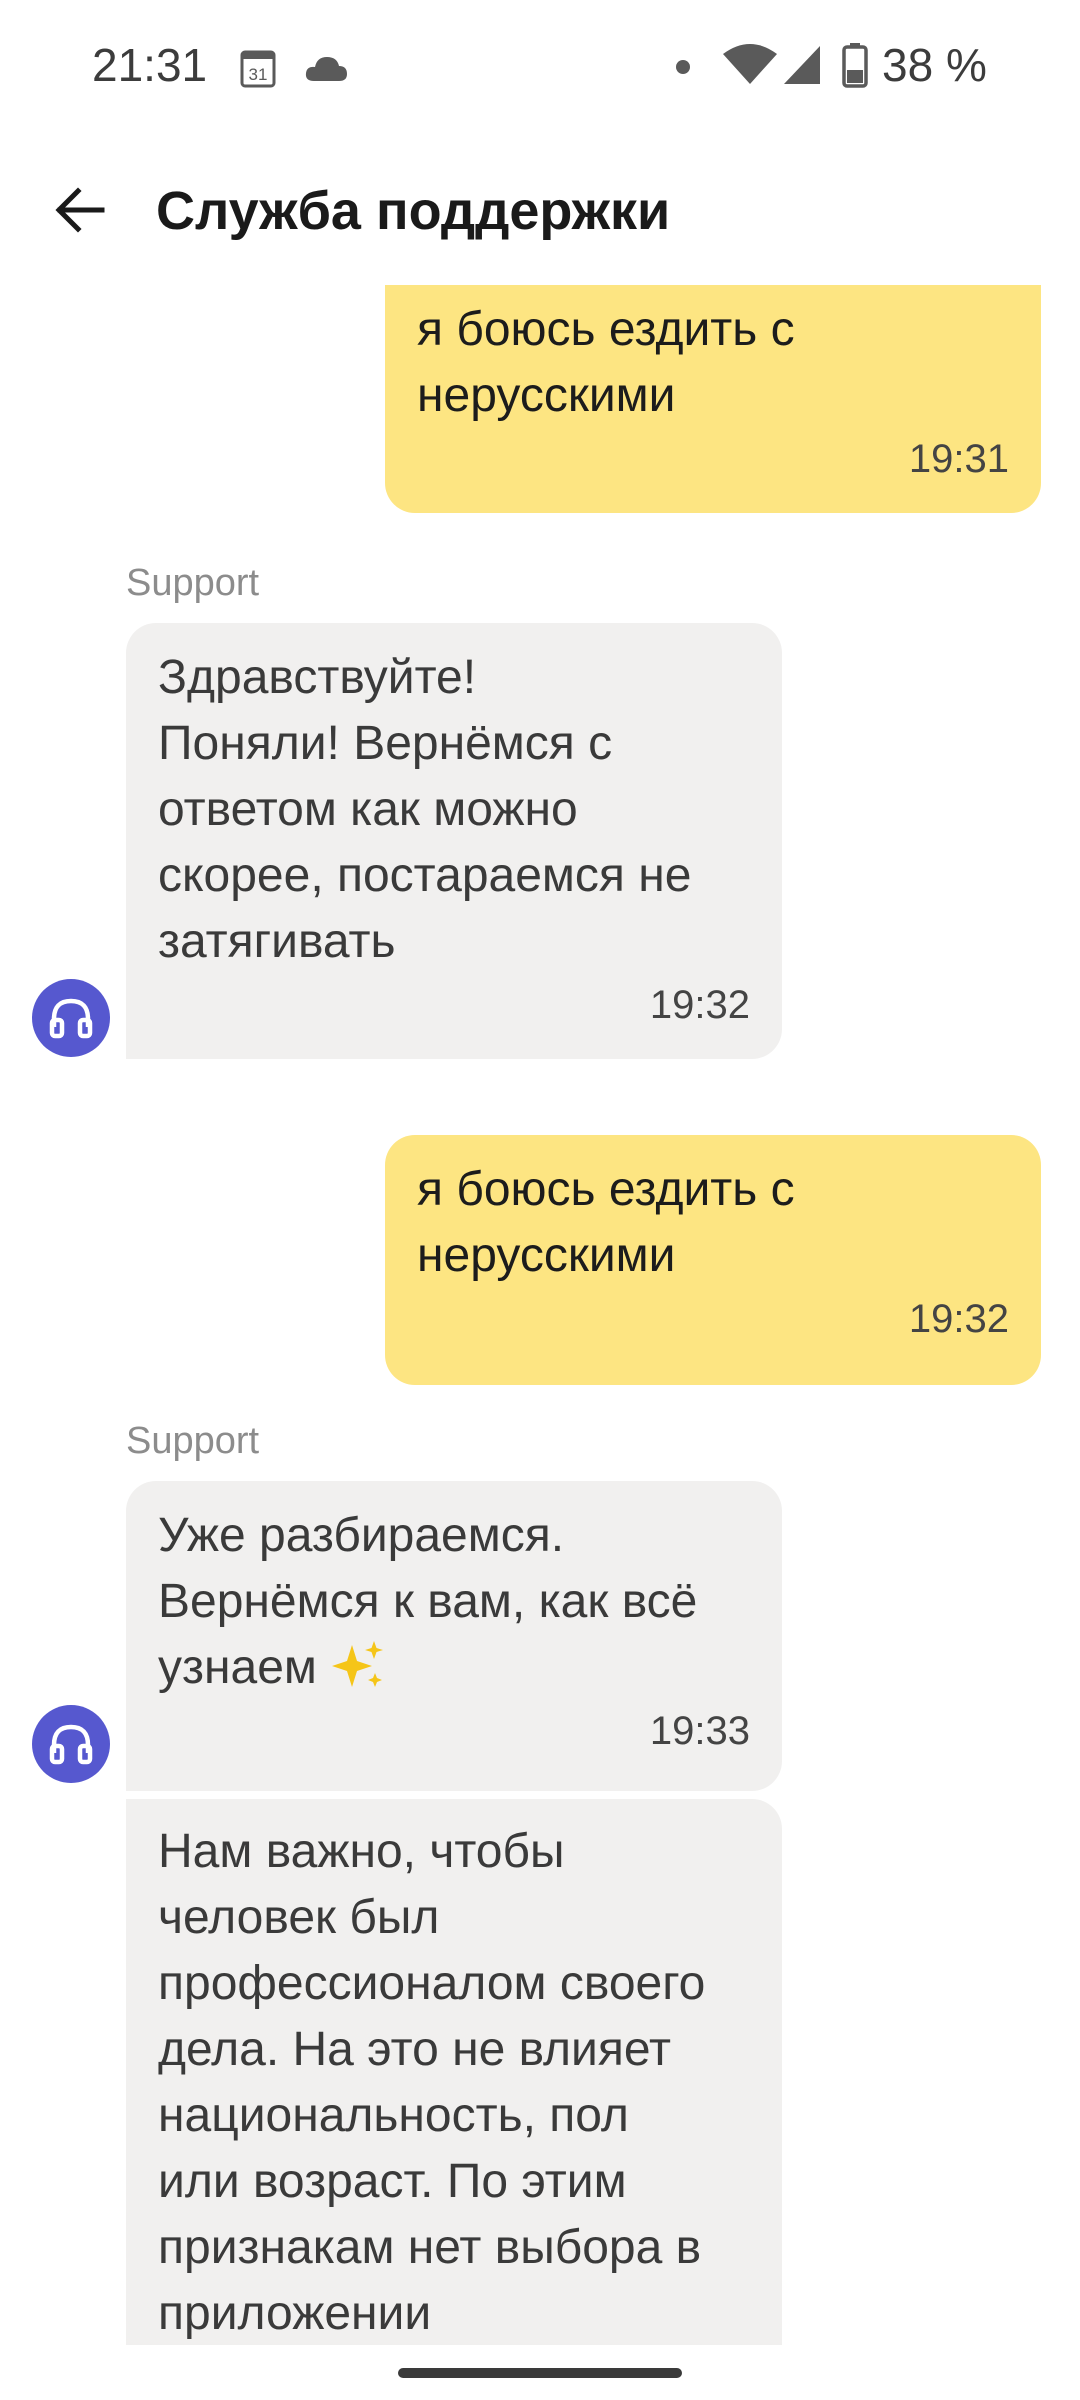  What do you see at coordinates (326, 69) in the screenshot?
I see `cloud-icon` at bounding box center [326, 69].